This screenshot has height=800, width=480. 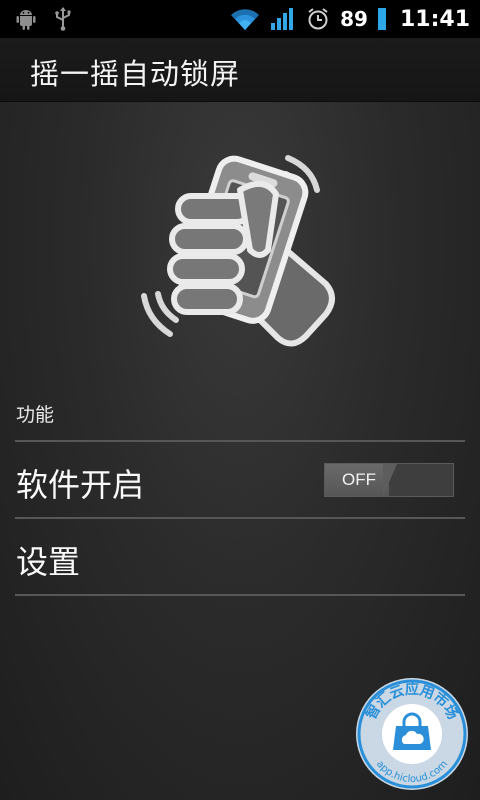 I want to click on enable-toggle: OFF, so click(x=389, y=480).